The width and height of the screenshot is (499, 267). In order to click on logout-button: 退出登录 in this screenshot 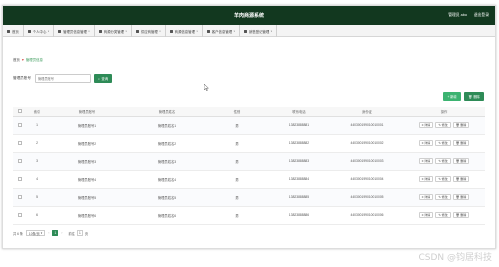, I will do `click(481, 15)`.